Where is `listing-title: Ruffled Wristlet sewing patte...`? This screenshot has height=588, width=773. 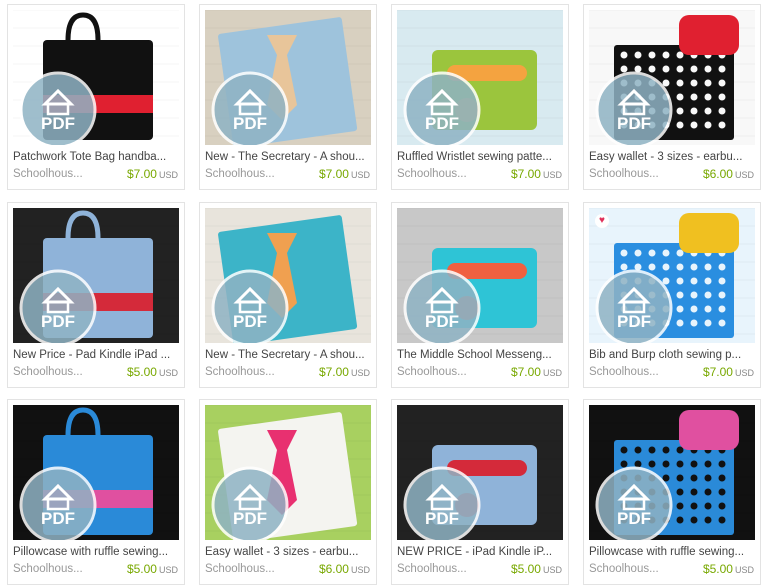 listing-title: Ruffled Wristlet sewing patte... is located at coordinates (481, 157).